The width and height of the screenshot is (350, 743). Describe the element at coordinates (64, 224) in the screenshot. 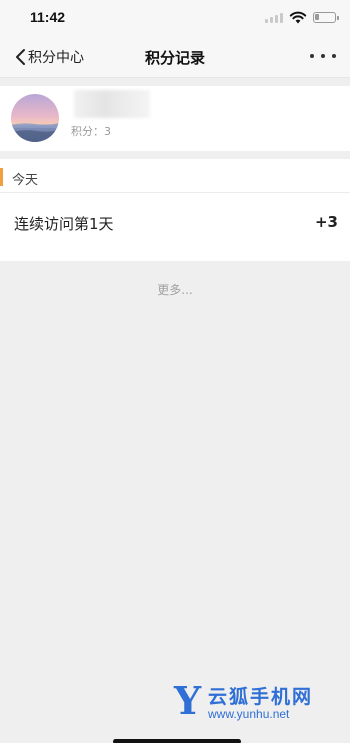

I see `record-label: 连续访问第1天` at that location.